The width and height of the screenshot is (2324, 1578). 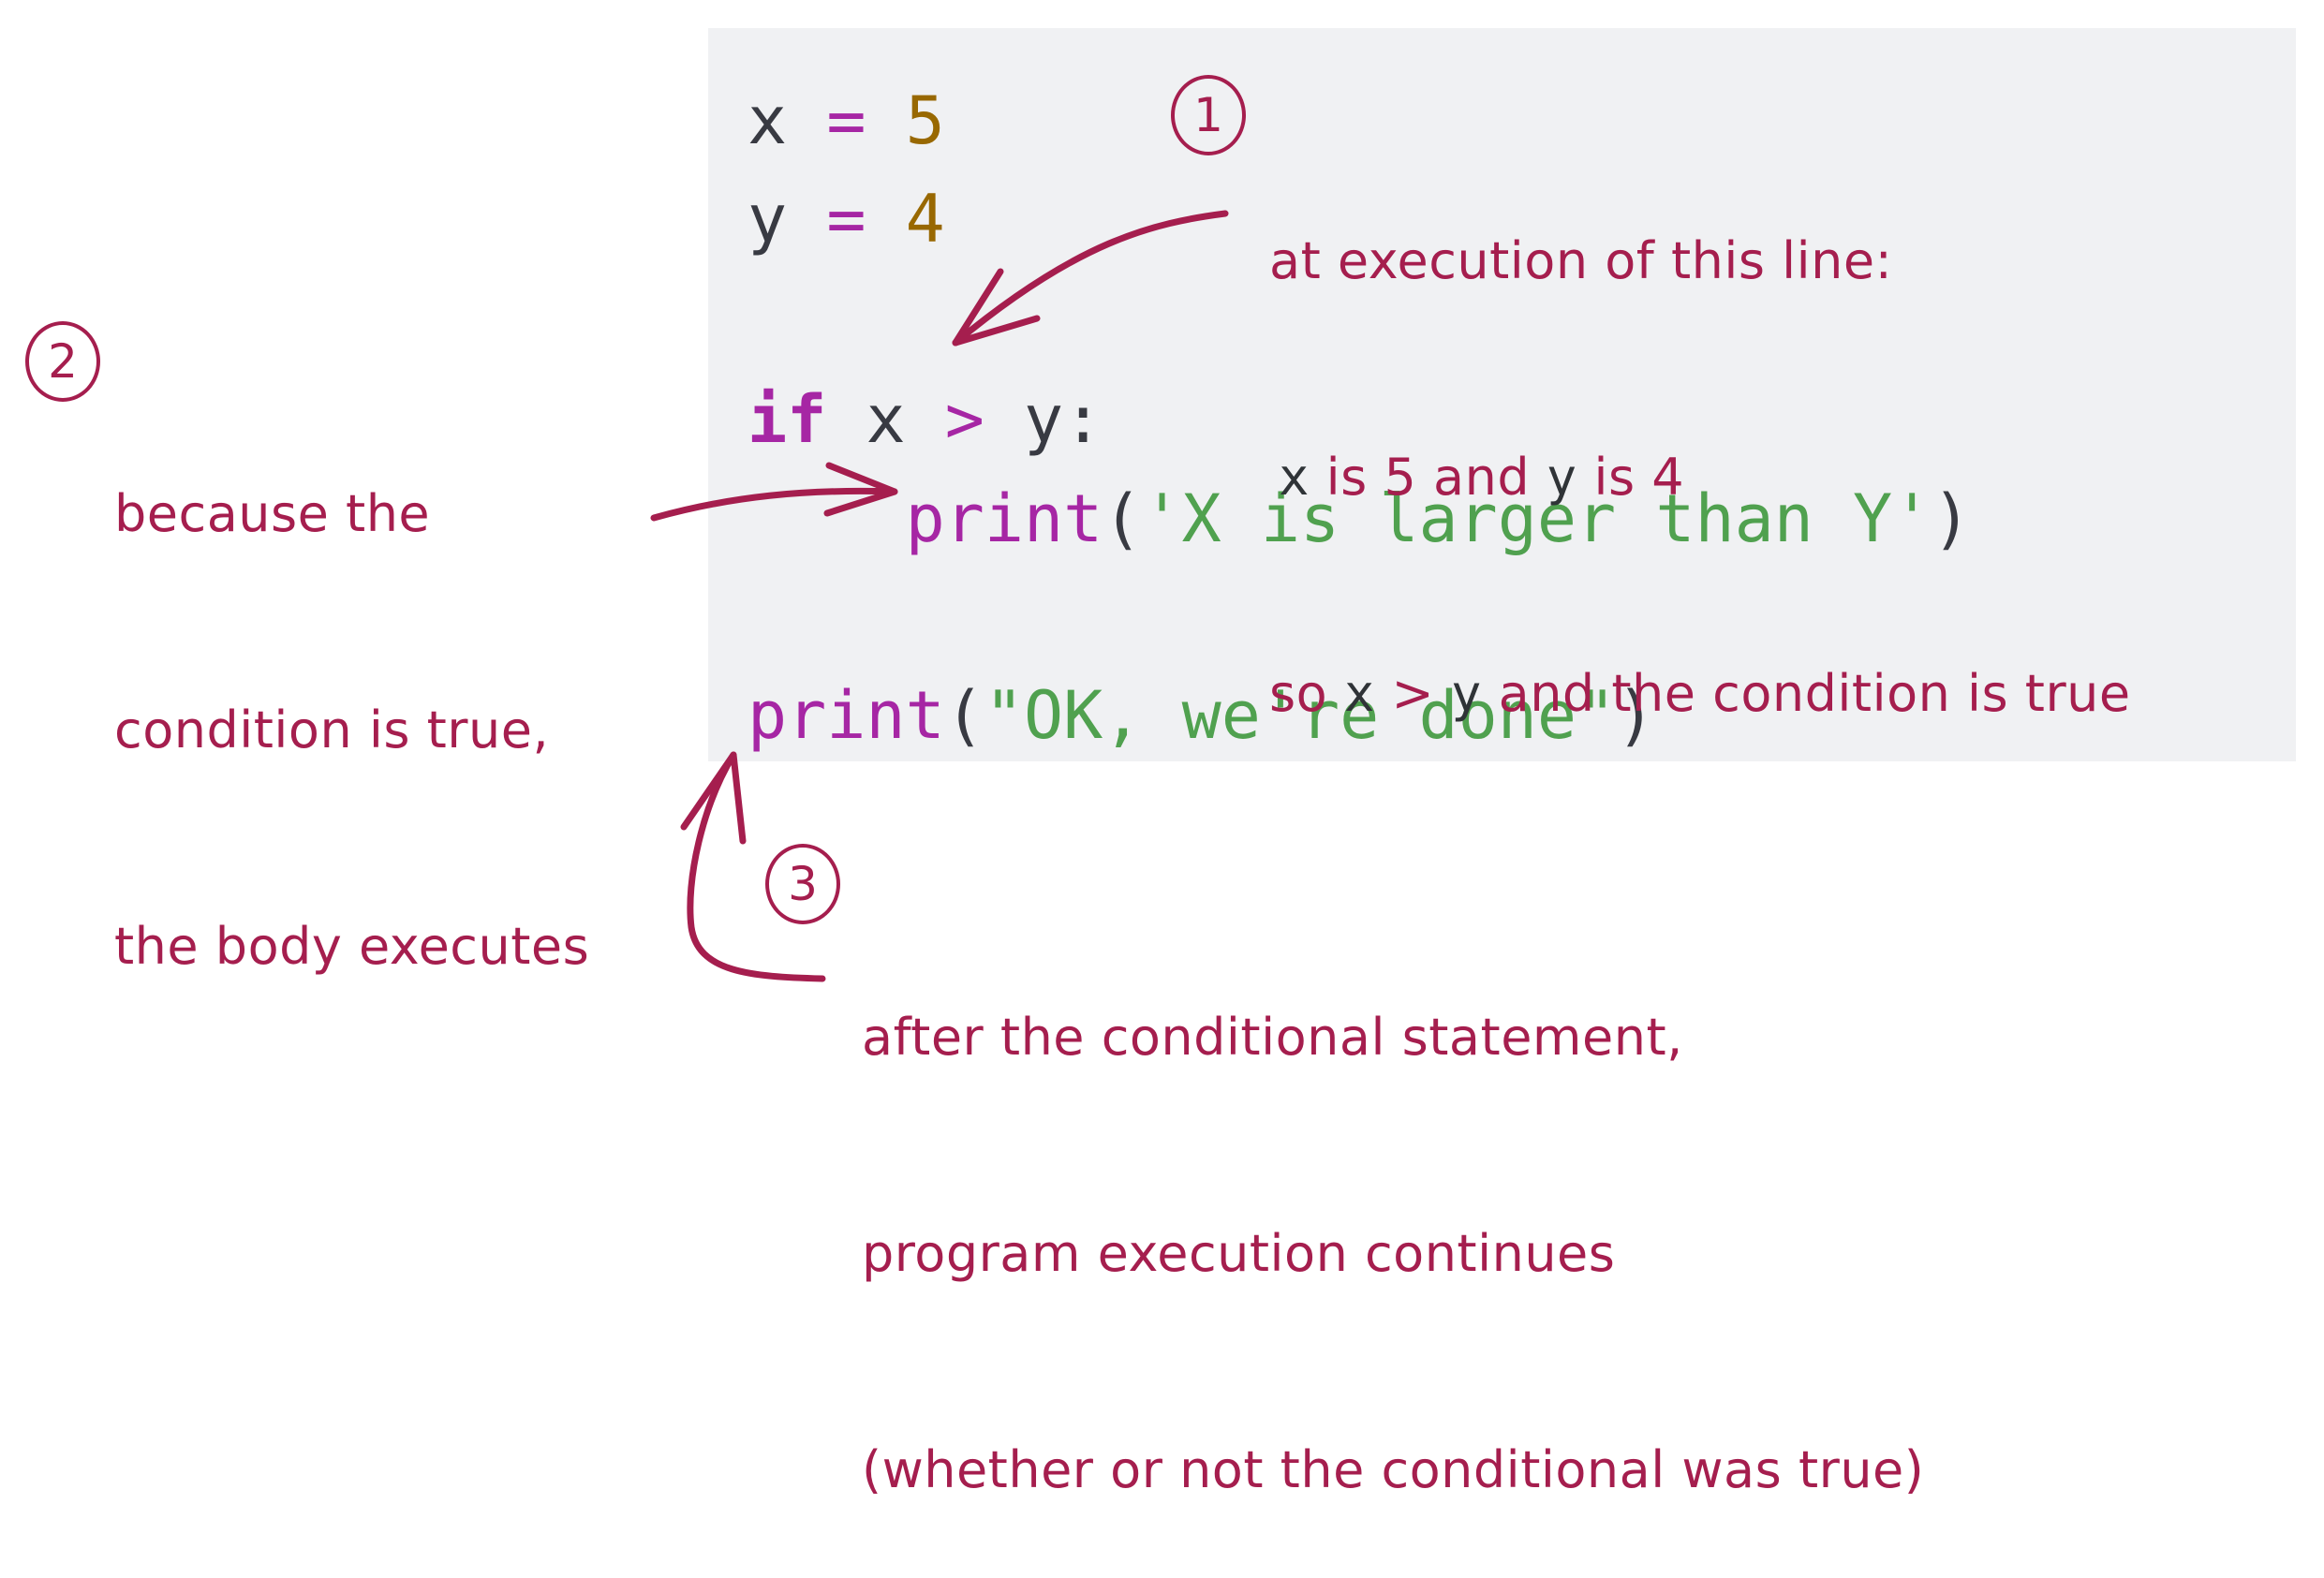 I want to click on code-token-kw: if, so click(x=787, y=419).